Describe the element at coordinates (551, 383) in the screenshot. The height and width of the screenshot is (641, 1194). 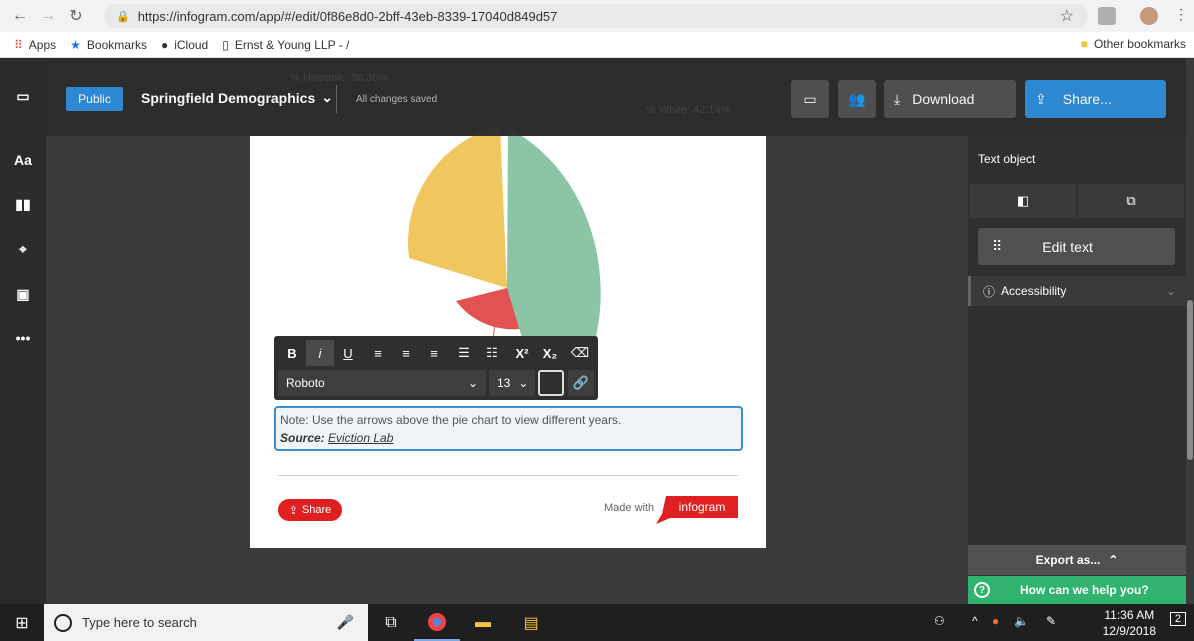
I see `text-color-swatch` at that location.